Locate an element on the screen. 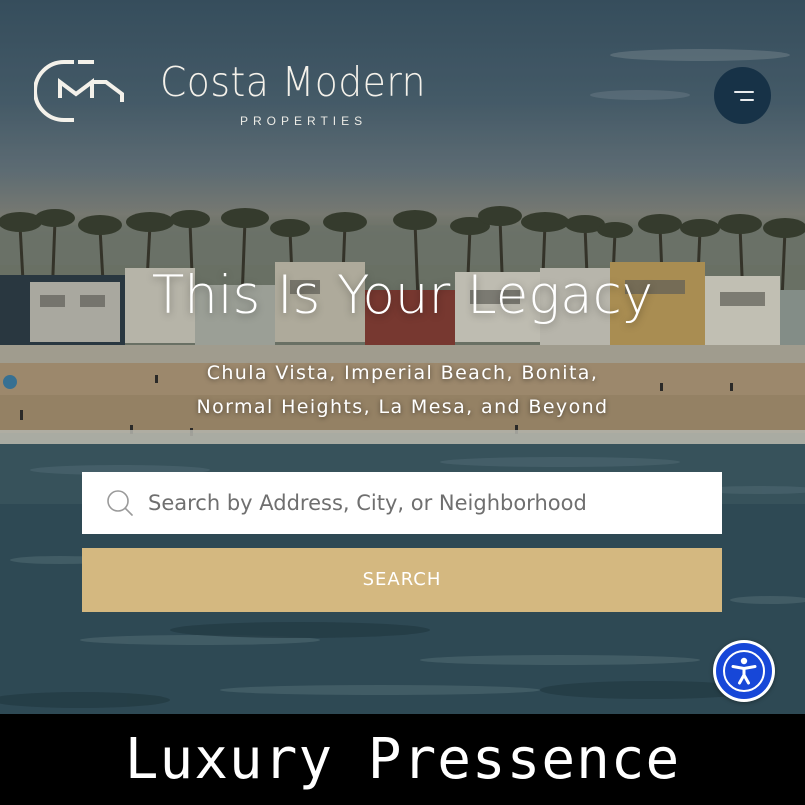 This screenshot has width=805, height=805. costa-modern-logo-icon is located at coordinates (80, 93).